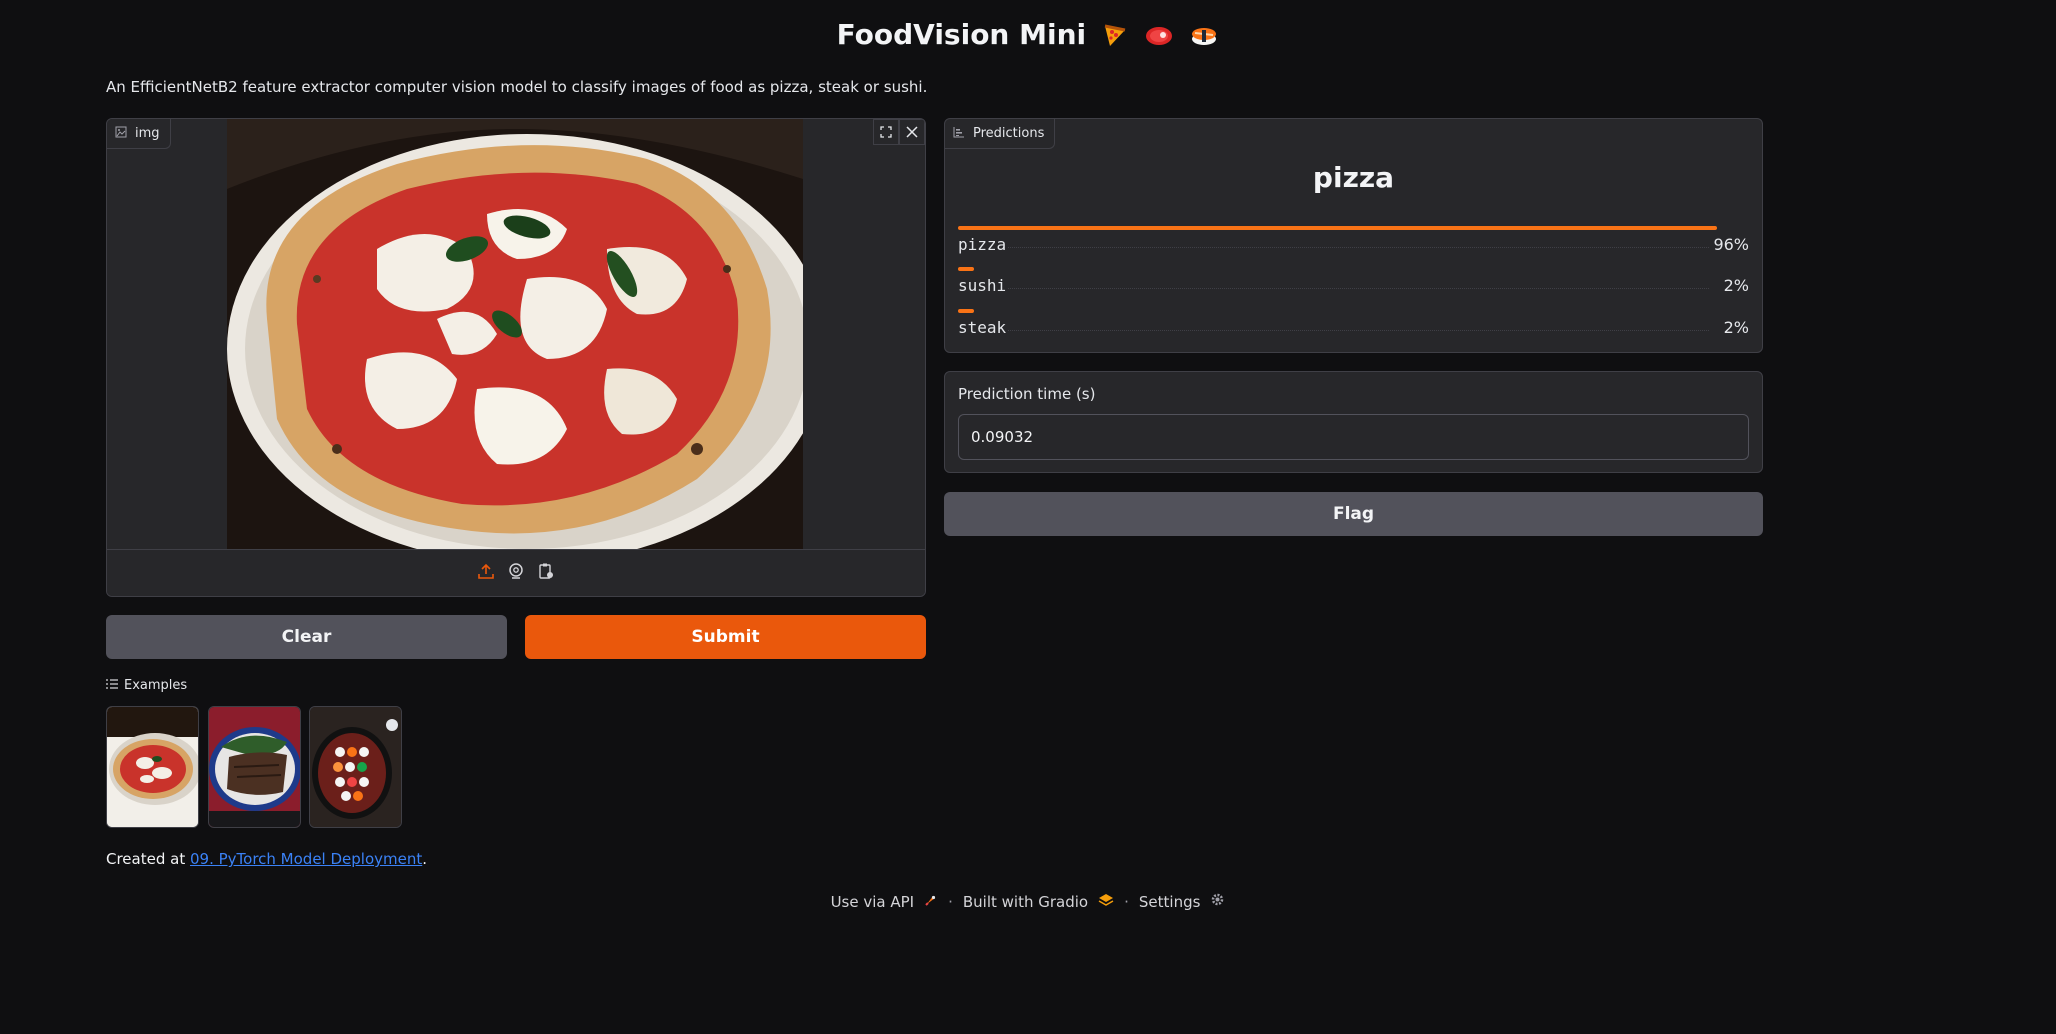 The image size is (2056, 1034). Describe the element at coordinates (1353, 514) in the screenshot. I see `flag-button: Flag` at that location.